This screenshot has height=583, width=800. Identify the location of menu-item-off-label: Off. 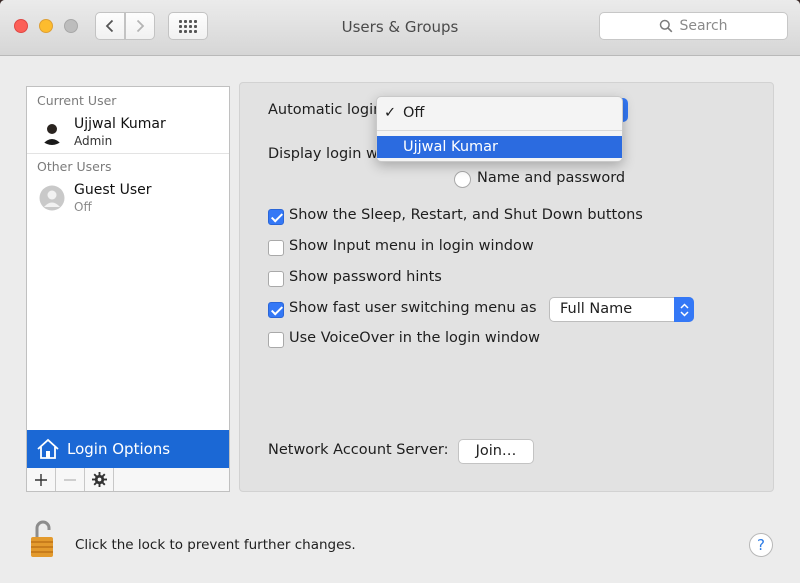
(414, 113).